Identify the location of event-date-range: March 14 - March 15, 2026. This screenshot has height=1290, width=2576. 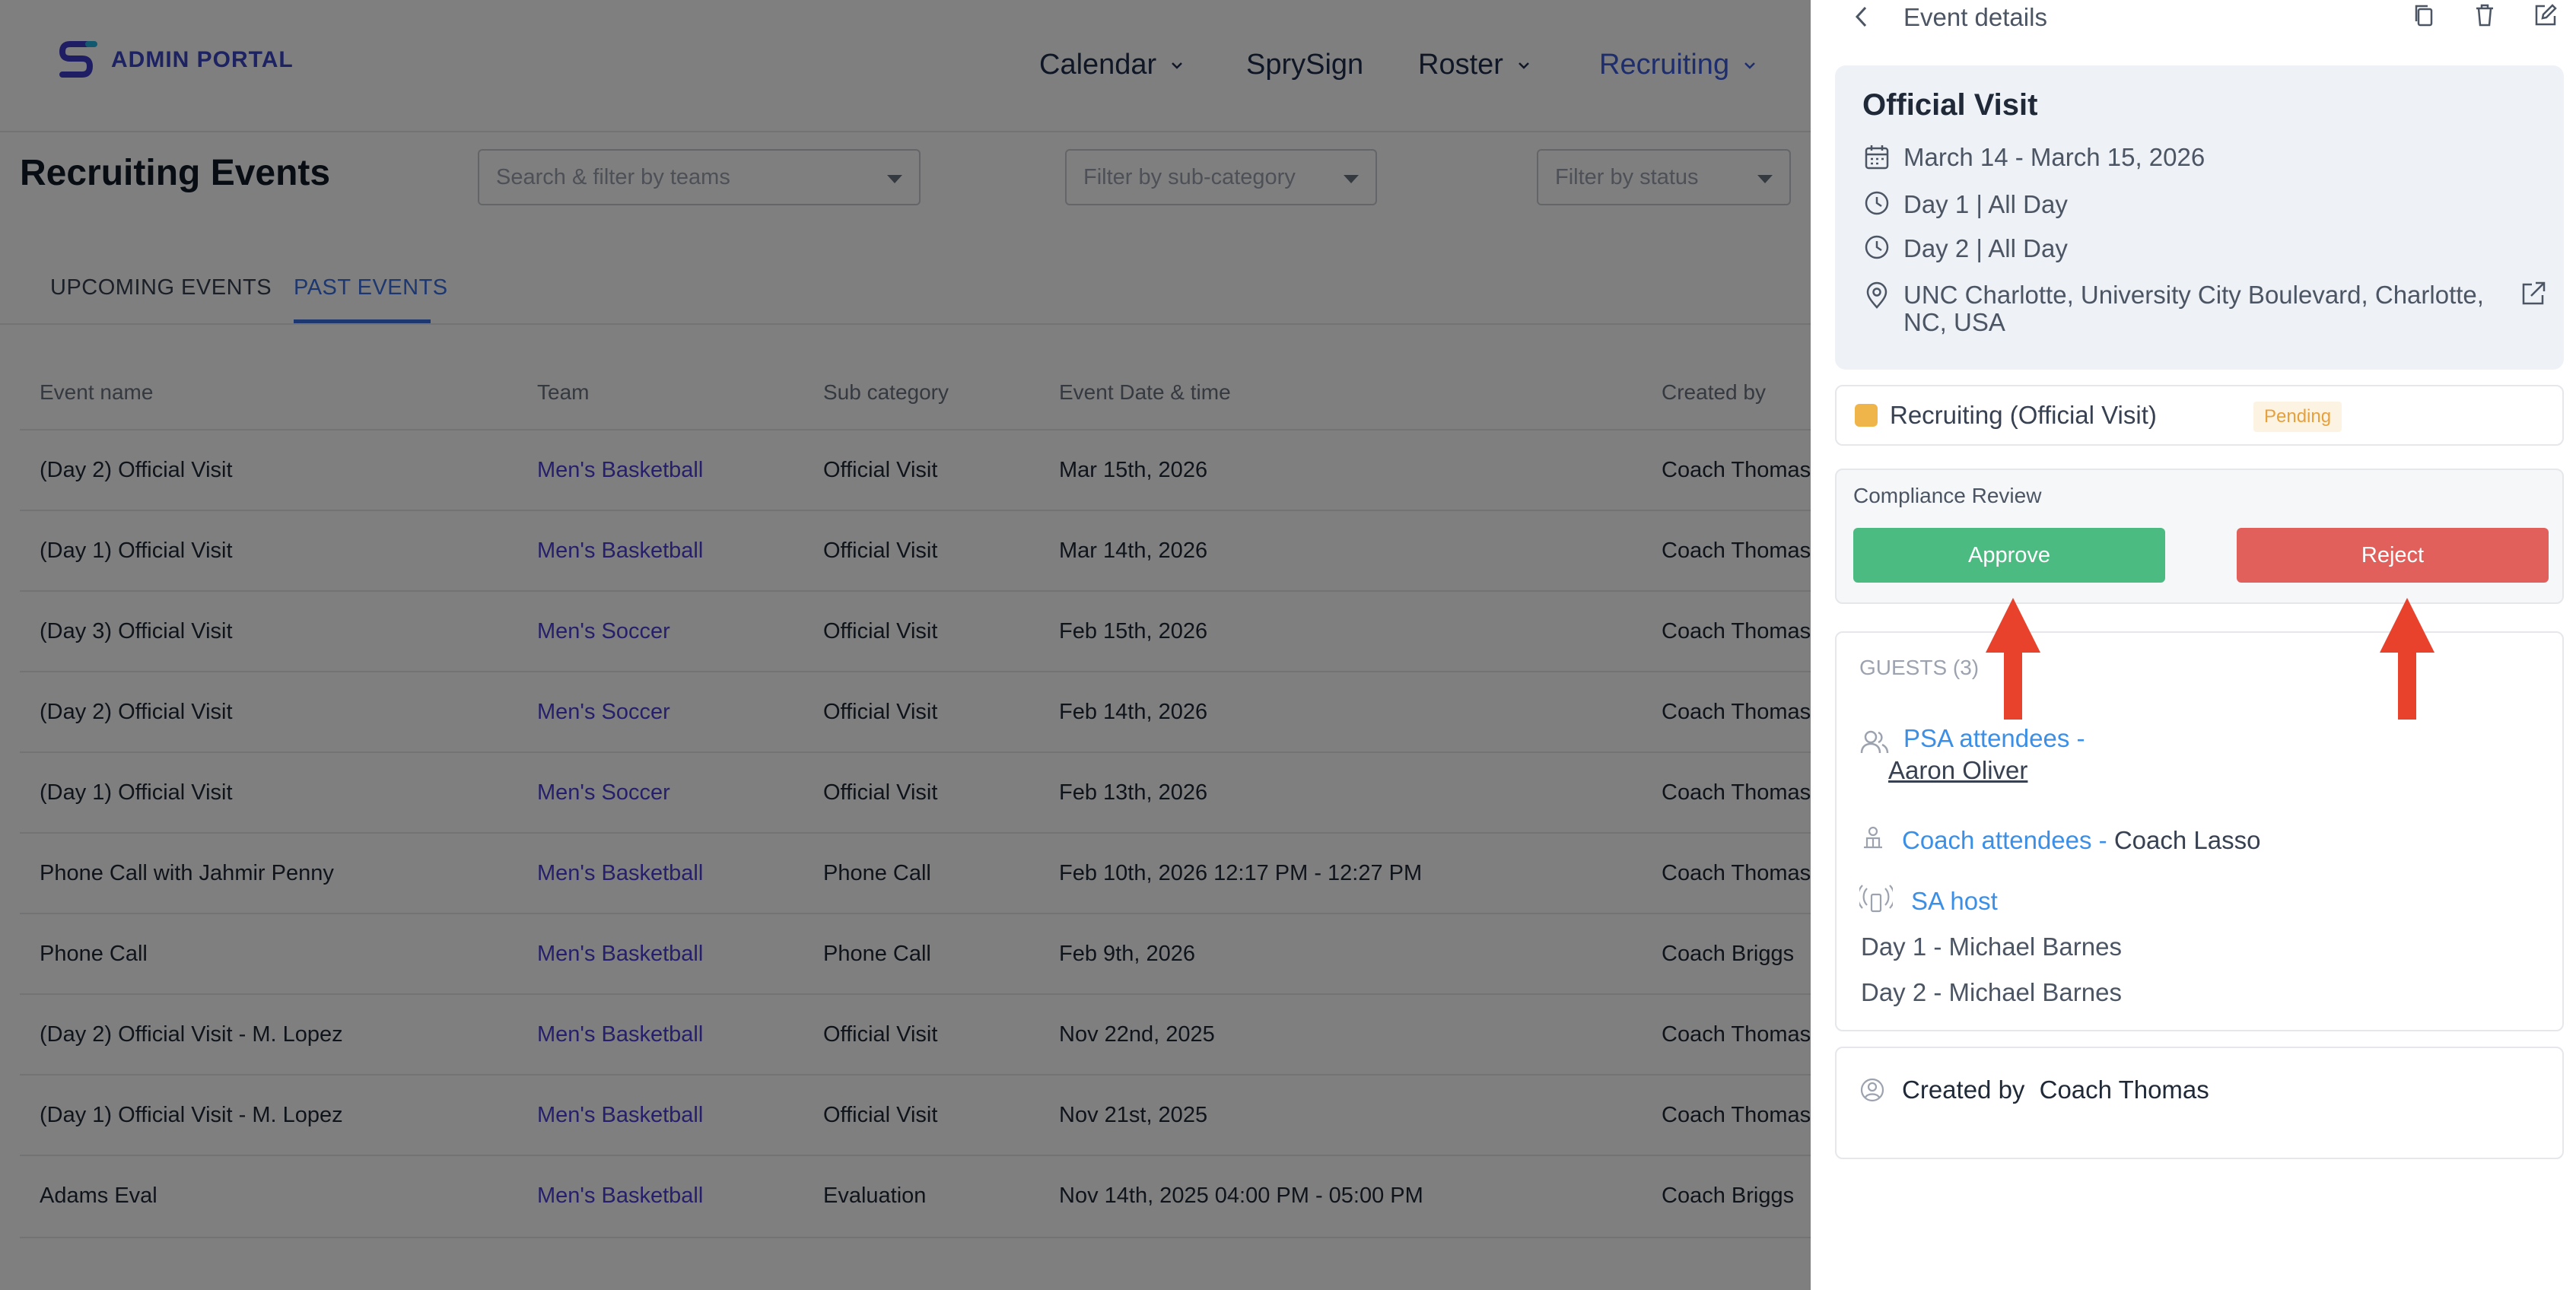
(2054, 157).